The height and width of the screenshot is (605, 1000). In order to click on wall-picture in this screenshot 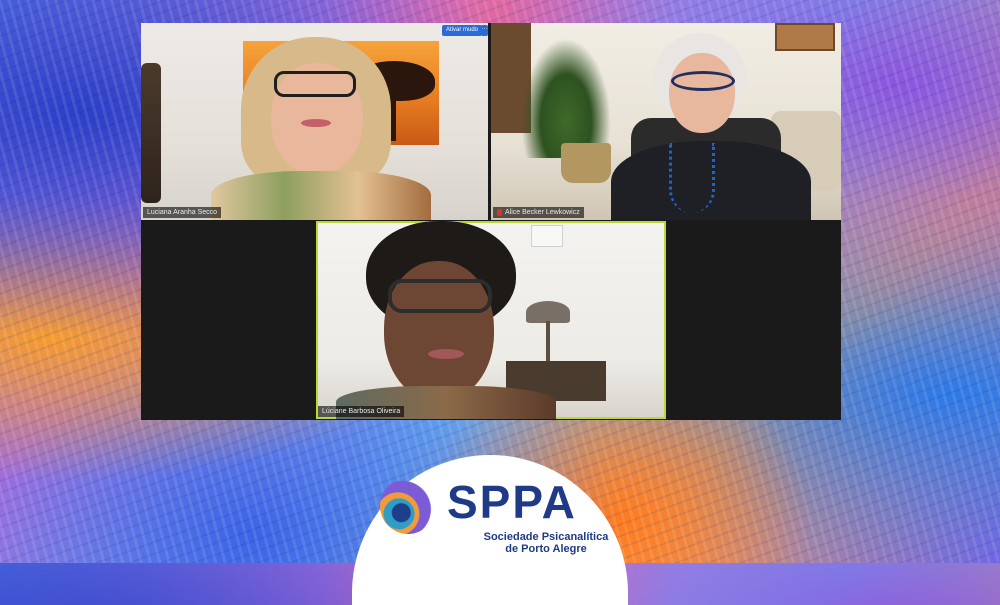, I will do `click(805, 37)`.